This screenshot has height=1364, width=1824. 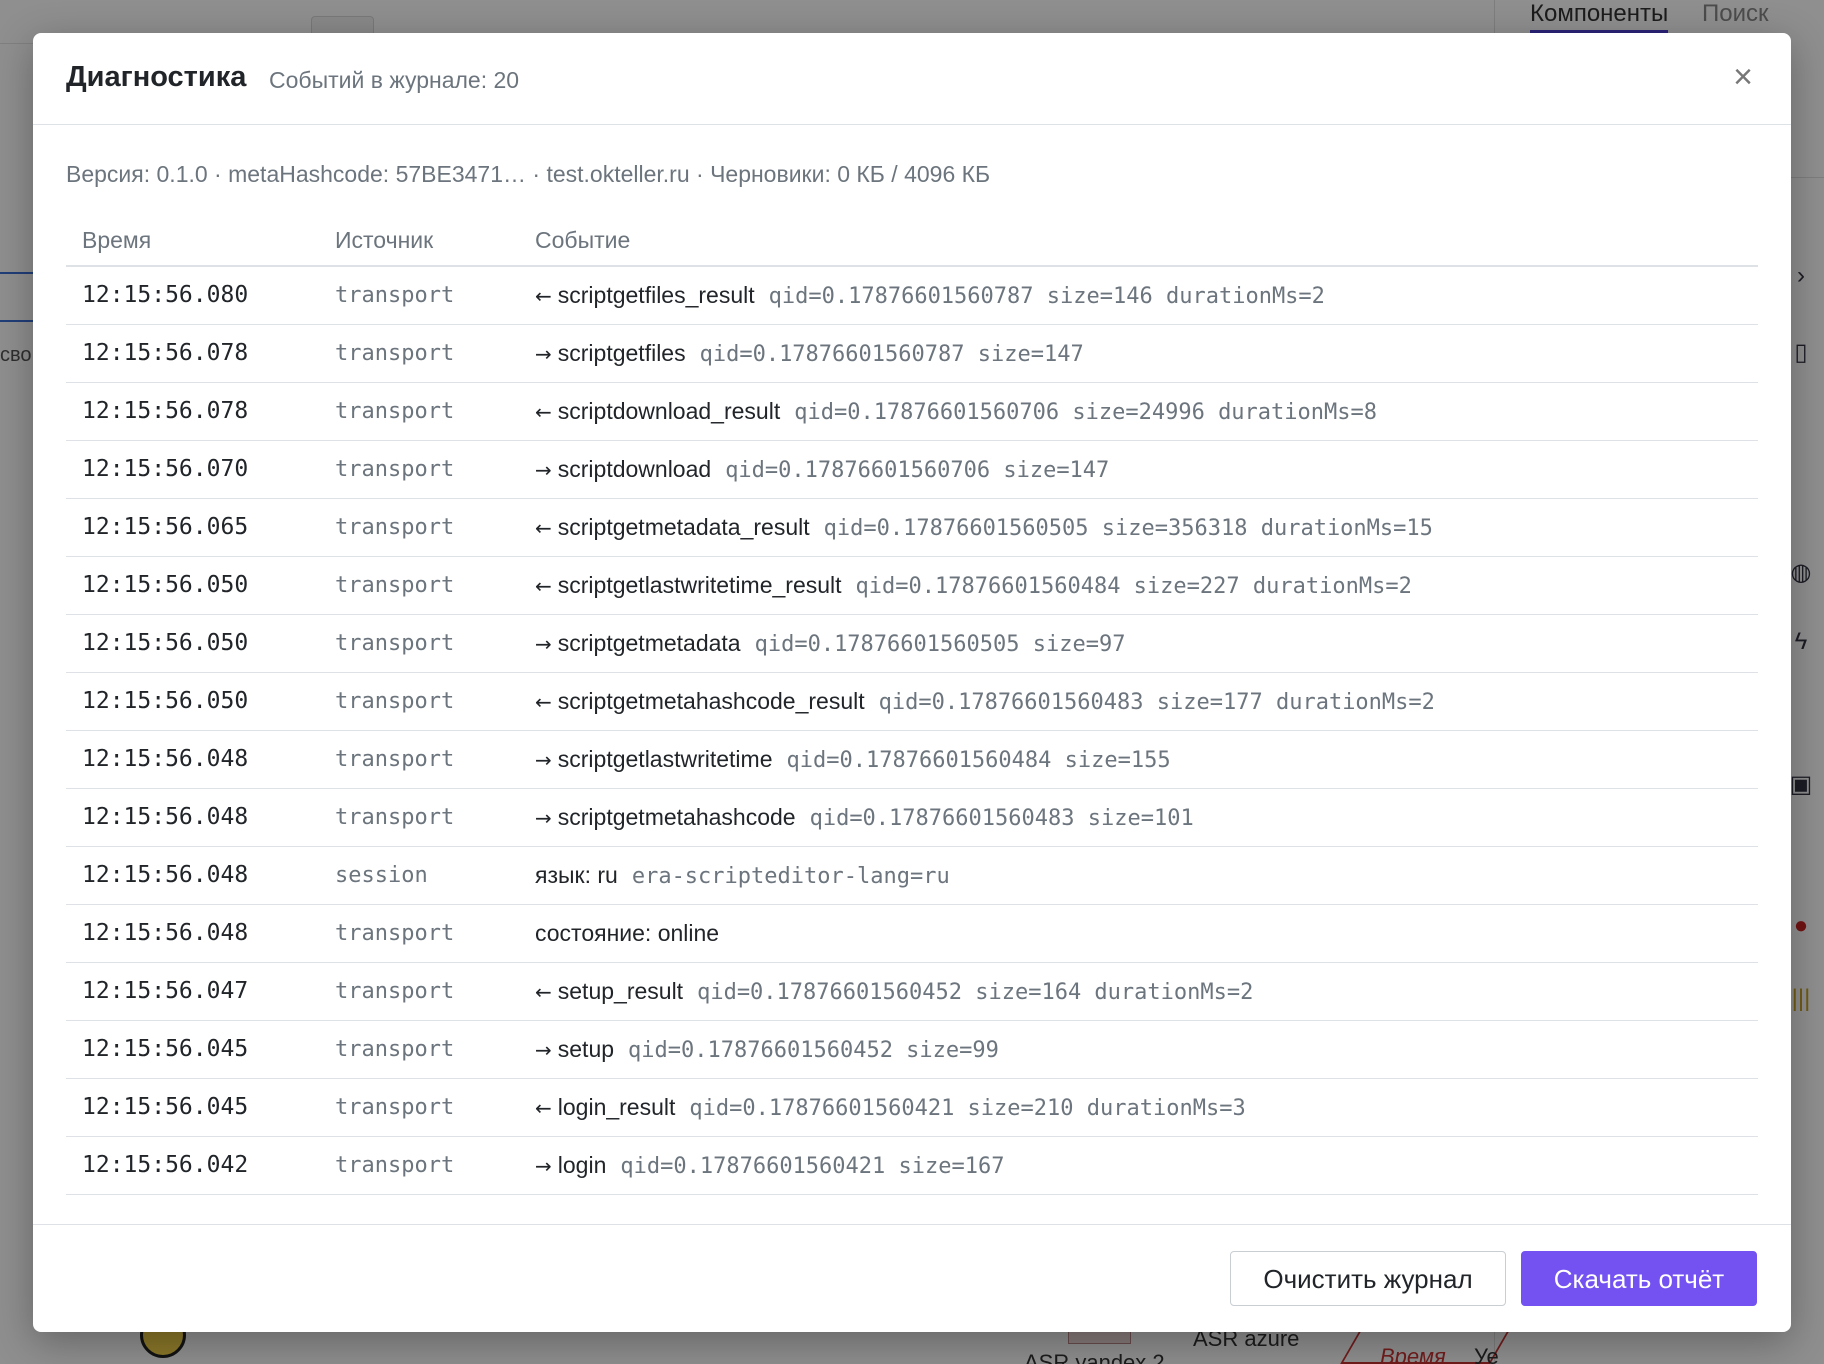 I want to click on event-name: scriptgetlastwritetime_result, so click(x=699, y=584).